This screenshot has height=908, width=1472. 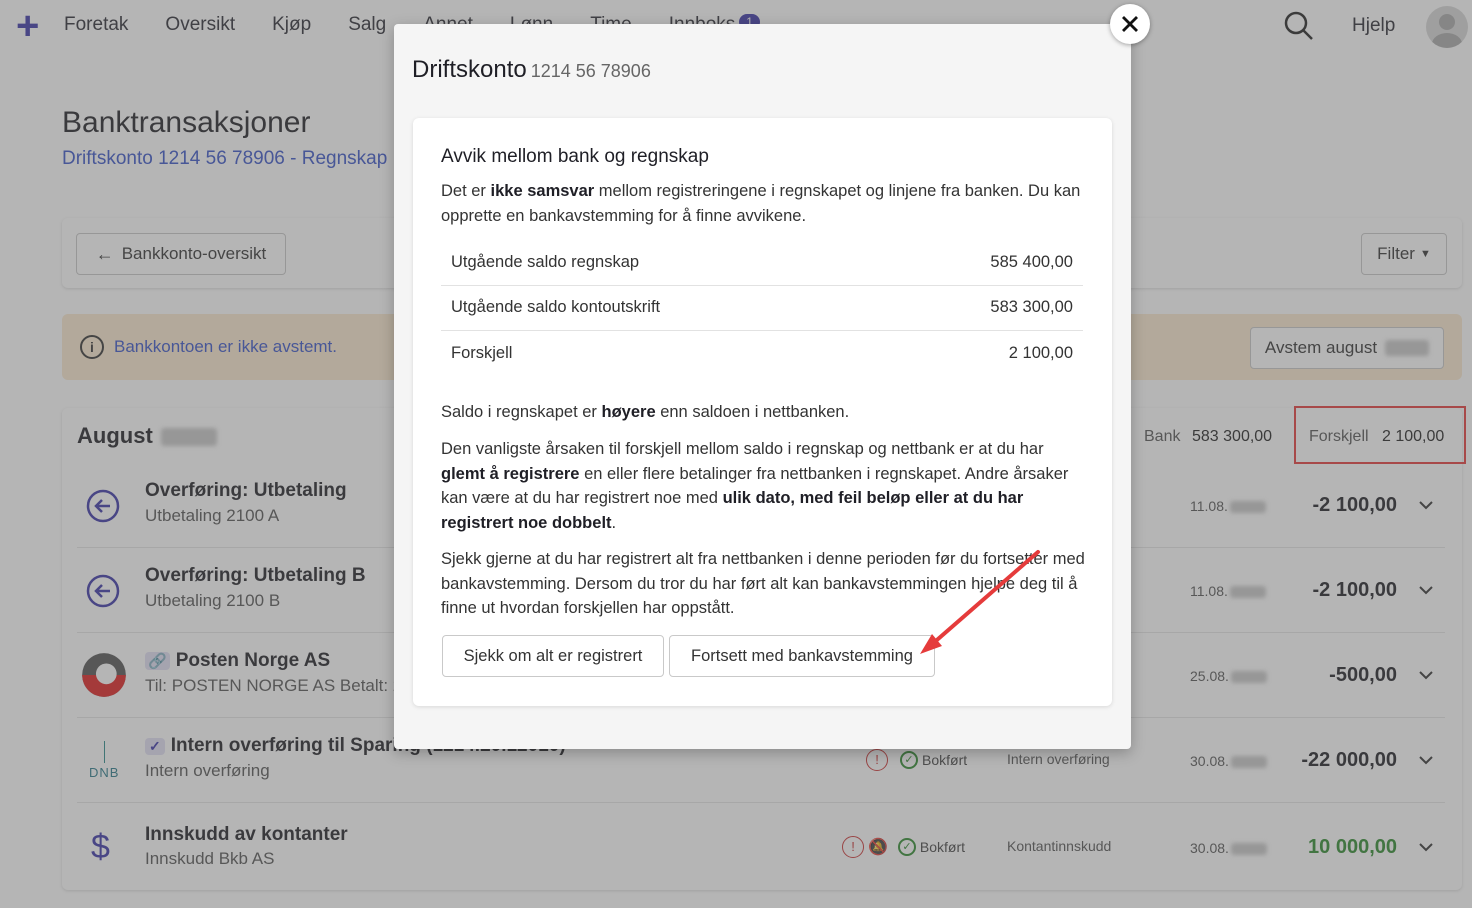 I want to click on balance-value: 2 100,00, so click(x=1040, y=353).